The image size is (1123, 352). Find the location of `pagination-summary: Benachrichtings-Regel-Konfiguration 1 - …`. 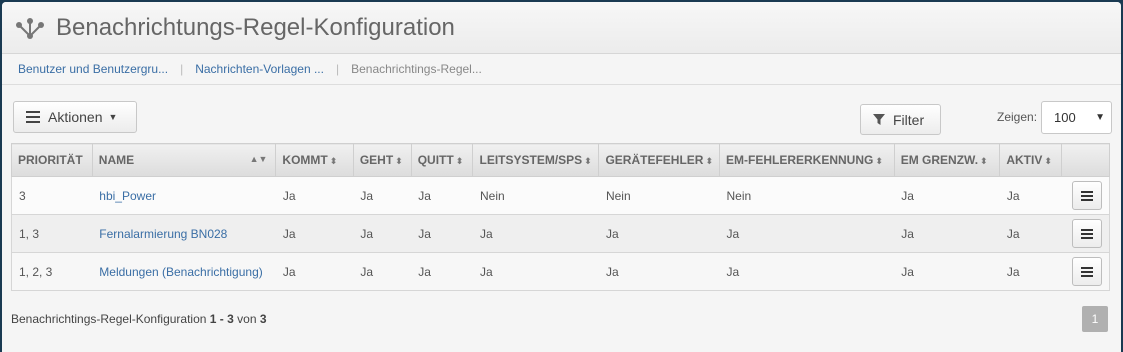

pagination-summary: Benachrichtings-Regel-Konfiguration 1 - … is located at coordinates (139, 319).